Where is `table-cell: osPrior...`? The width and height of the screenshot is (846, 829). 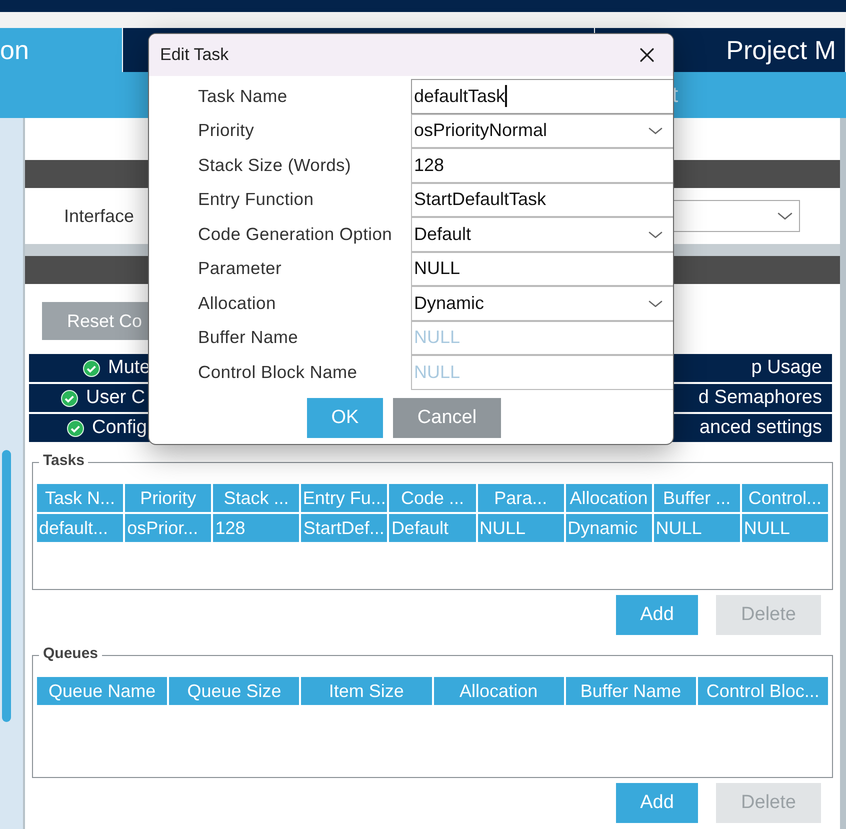 table-cell: osPrior... is located at coordinates (168, 528).